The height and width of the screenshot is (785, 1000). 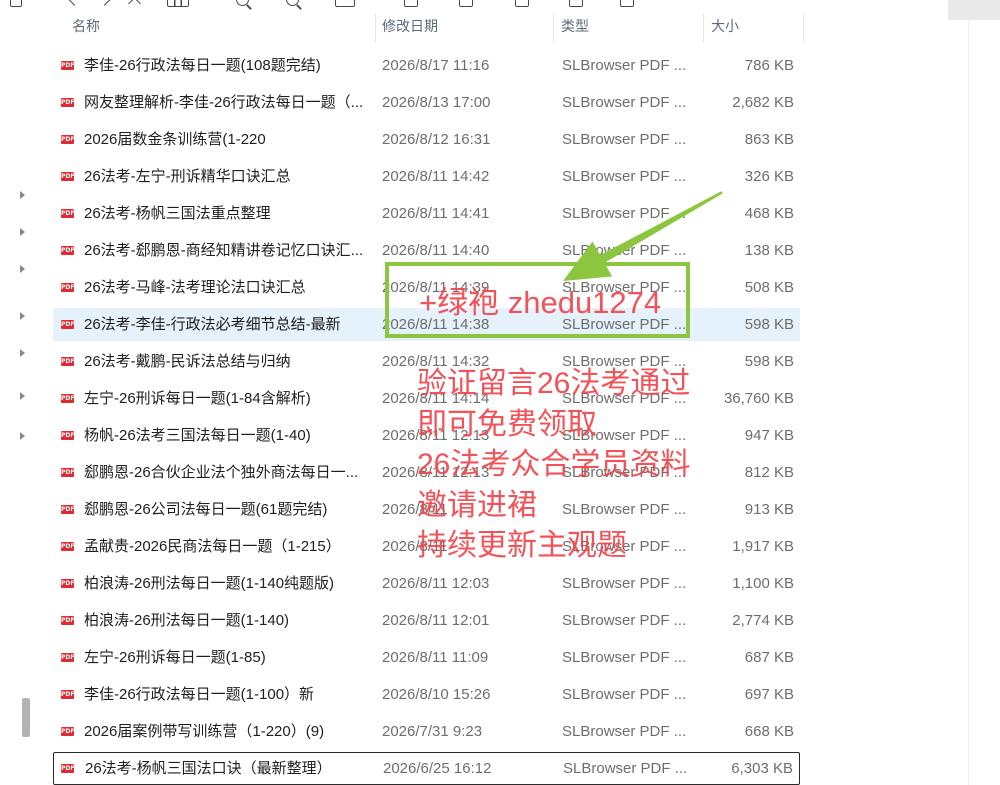 I want to click on pane-divider, so click(x=968, y=402).